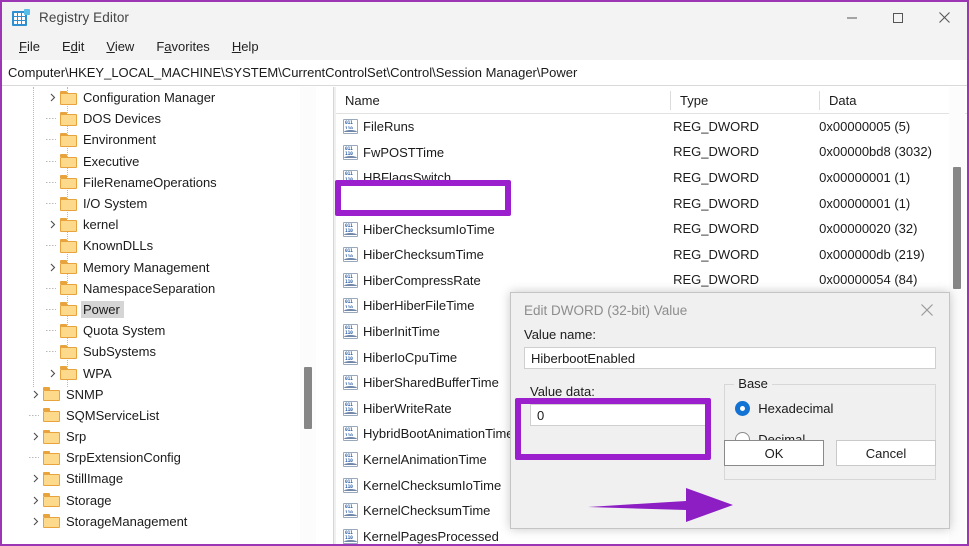 This screenshot has width=969, height=546. I want to click on dialog-close-icon, so click(927, 310).